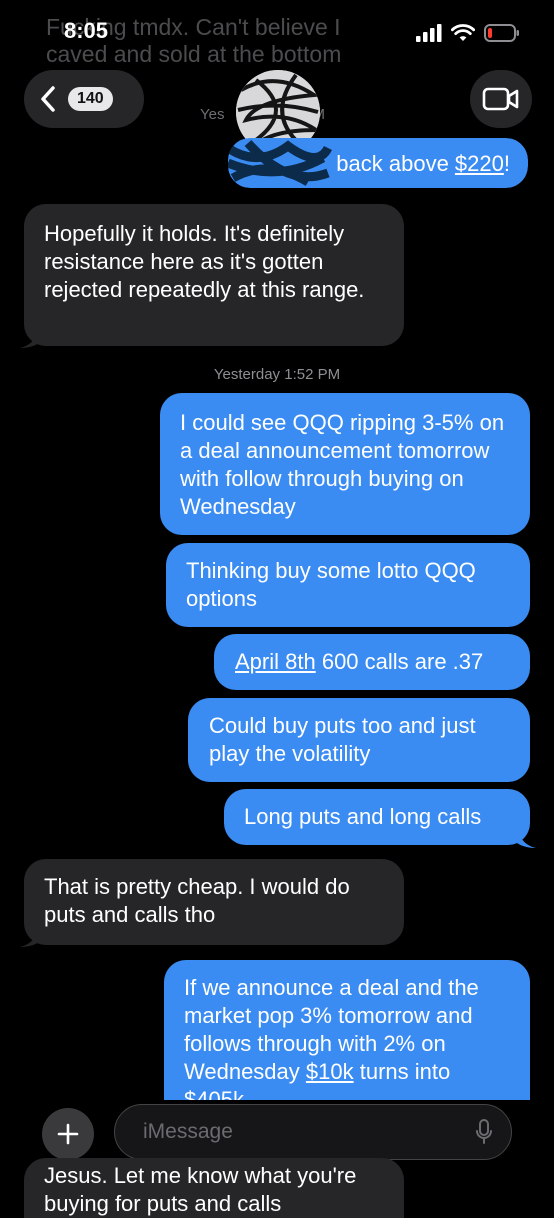  What do you see at coordinates (479, 163) in the screenshot?
I see `message-link: $220` at bounding box center [479, 163].